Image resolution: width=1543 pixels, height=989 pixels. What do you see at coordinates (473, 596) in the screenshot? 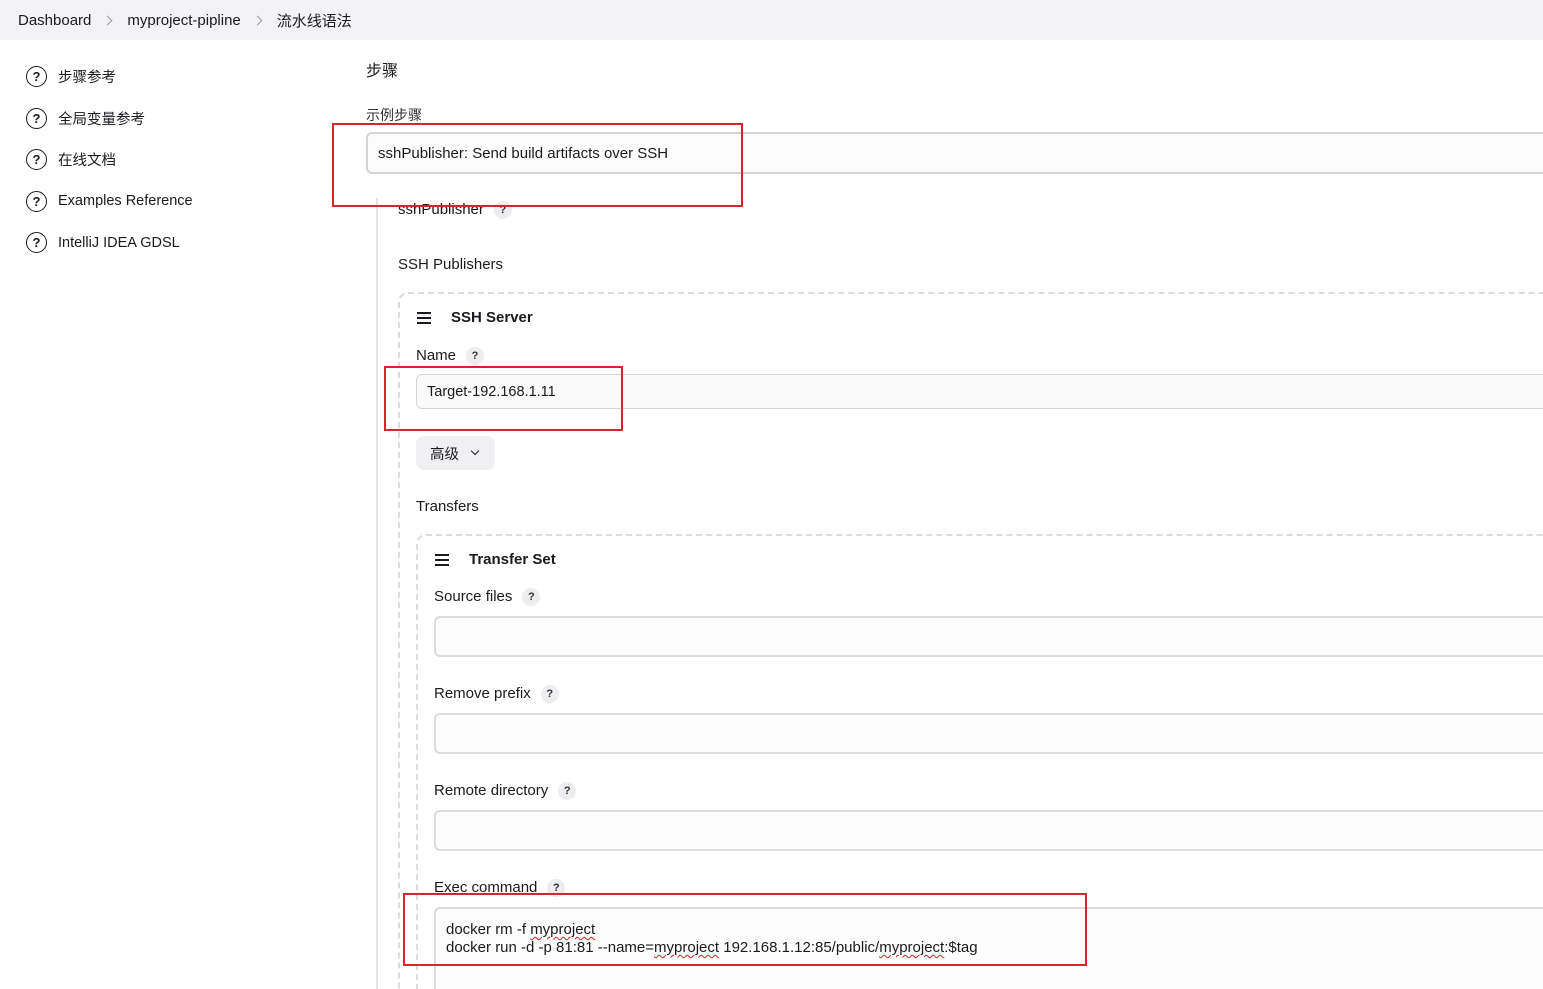
I see `source-files-label-text: Source files` at bounding box center [473, 596].